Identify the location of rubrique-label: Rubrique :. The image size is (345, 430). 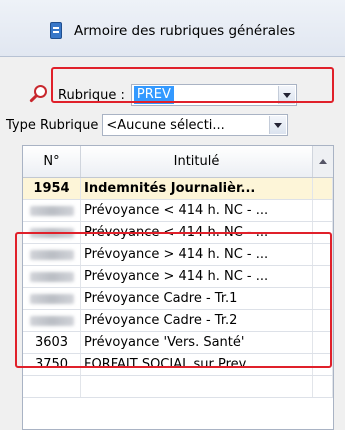
(91, 95).